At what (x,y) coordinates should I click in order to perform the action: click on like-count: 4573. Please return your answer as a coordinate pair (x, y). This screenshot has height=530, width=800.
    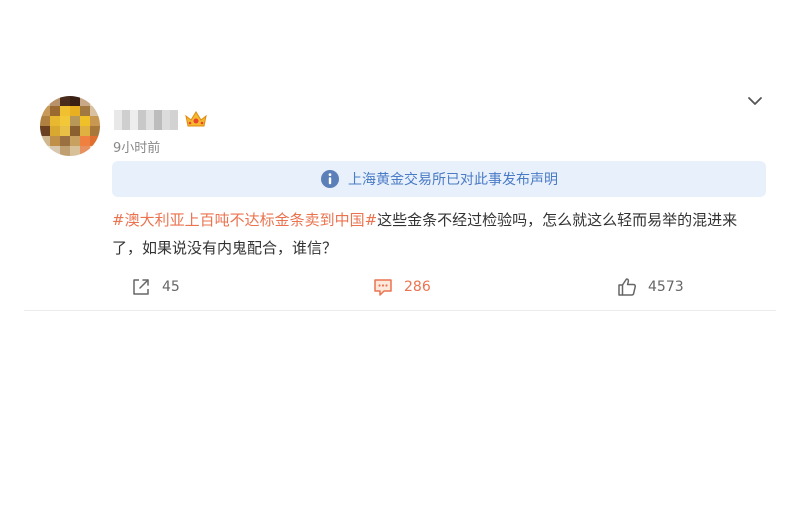
    Looking at the image, I should click on (666, 287).